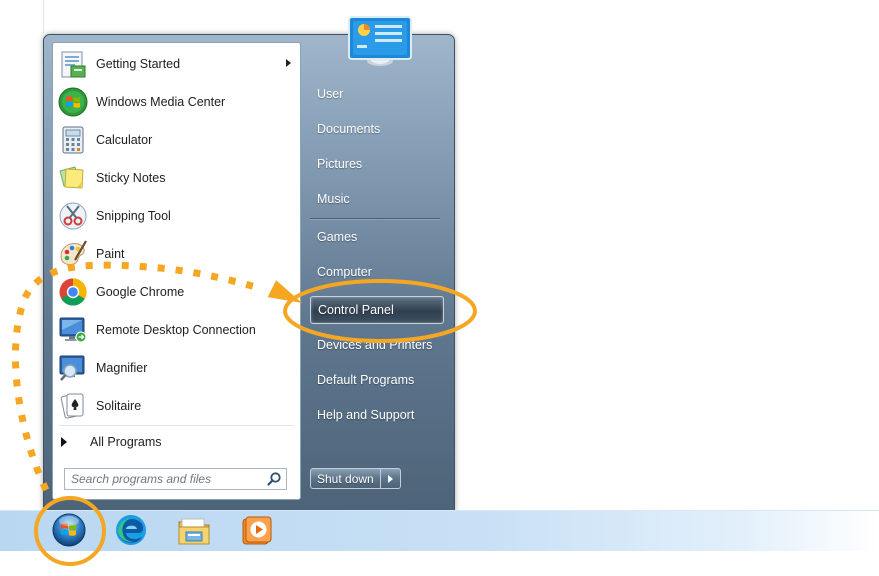  I want to click on guide-line, so click(43, 17).